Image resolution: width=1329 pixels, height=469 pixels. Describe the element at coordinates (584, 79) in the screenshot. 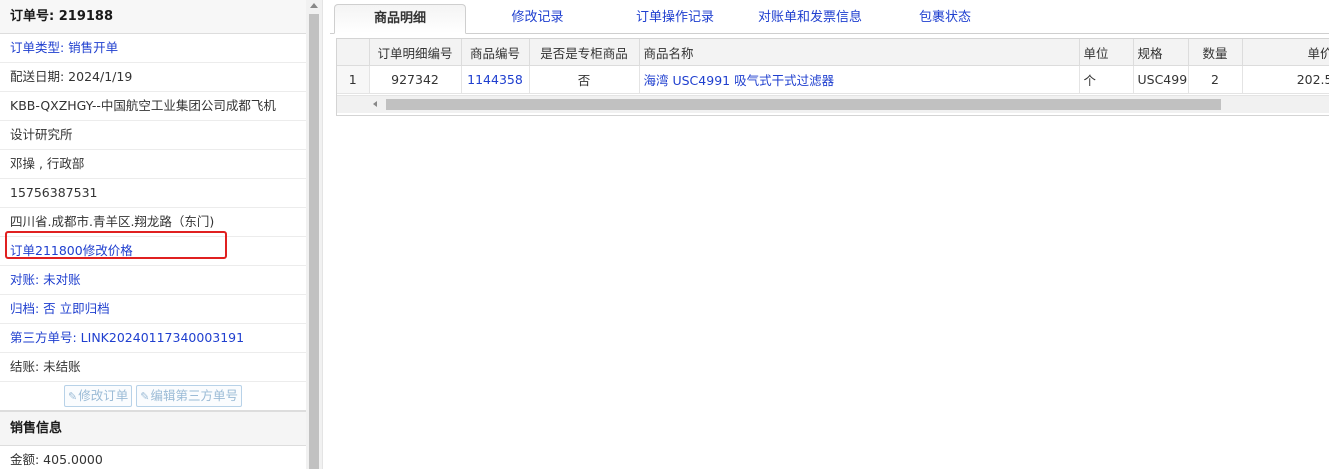

I see `counter-product-cell: 否` at that location.